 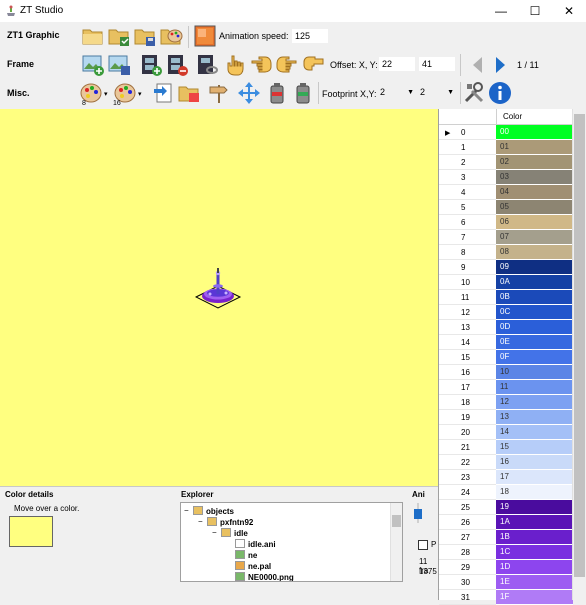 What do you see at coordinates (534, 432) in the screenshot?
I see `palette-color-cell: 14` at bounding box center [534, 432].